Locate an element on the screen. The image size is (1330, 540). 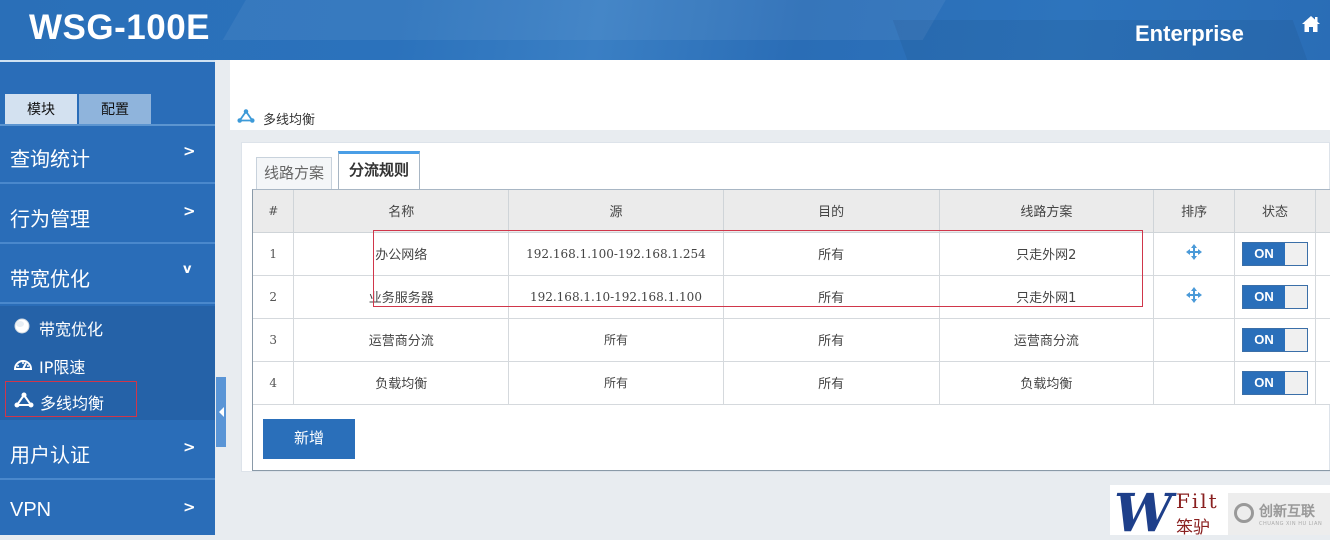
watermark-text-cn: 笨驴 is located at coordinates (1193, 526).